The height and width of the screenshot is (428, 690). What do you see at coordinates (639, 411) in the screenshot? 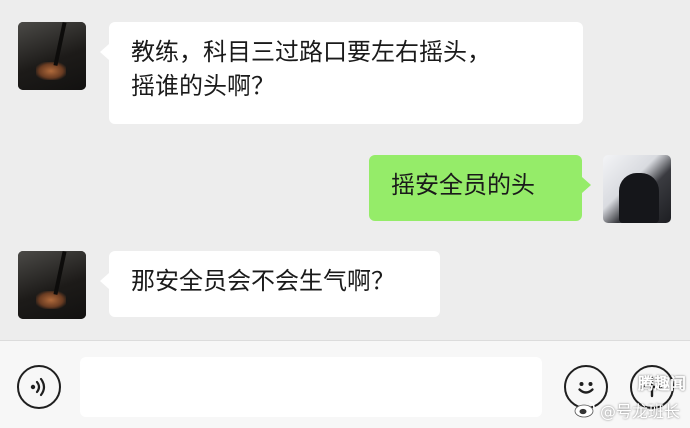
I see `watermark-handle: @号龙班长` at bounding box center [639, 411].